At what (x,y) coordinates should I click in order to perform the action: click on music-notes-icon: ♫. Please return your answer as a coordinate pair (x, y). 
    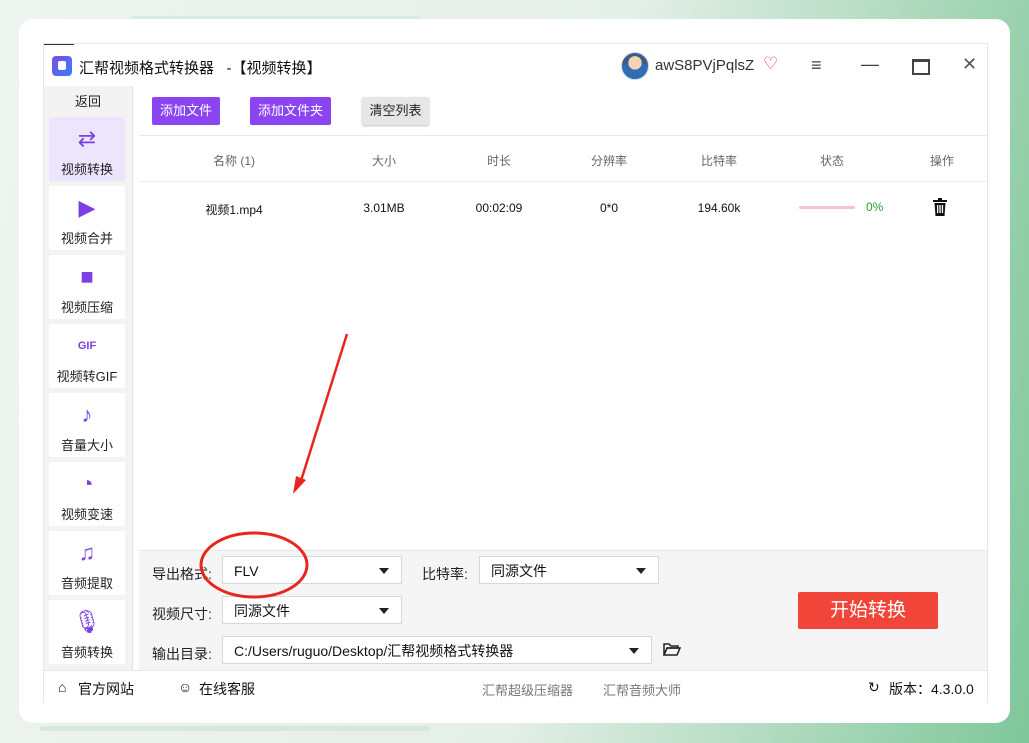
    Looking at the image, I should click on (87, 552).